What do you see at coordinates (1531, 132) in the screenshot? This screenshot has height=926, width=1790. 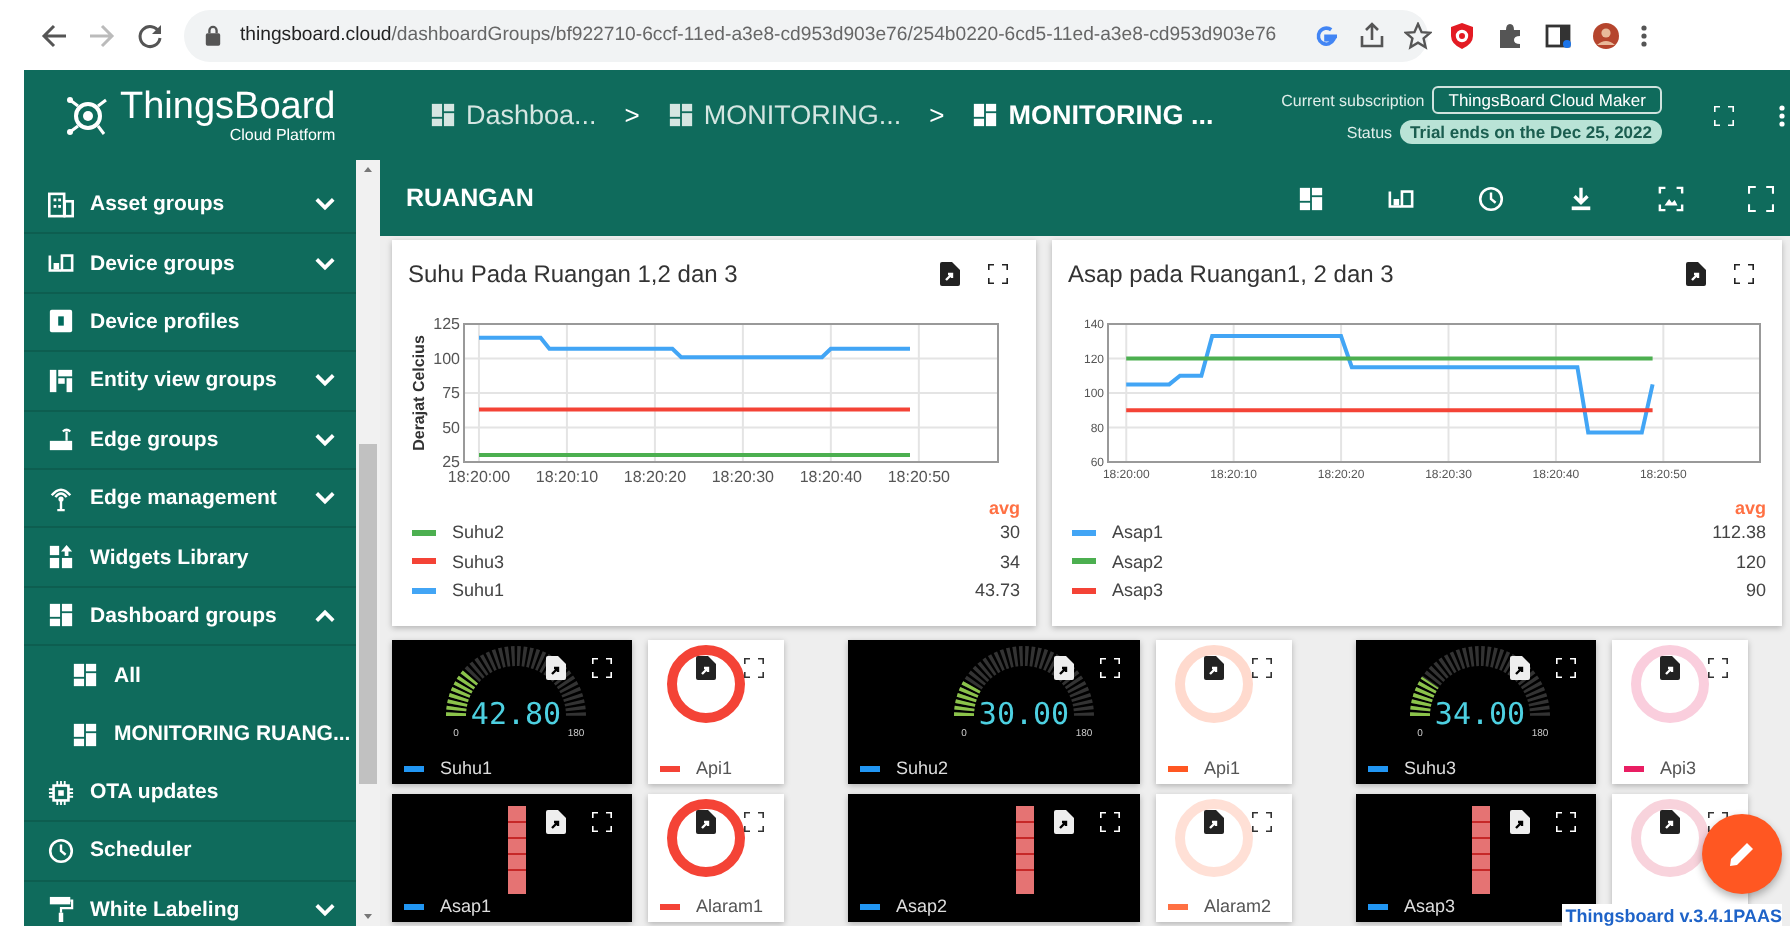 I see `status-tag: Trial ends on the Dec 25, 2022` at bounding box center [1531, 132].